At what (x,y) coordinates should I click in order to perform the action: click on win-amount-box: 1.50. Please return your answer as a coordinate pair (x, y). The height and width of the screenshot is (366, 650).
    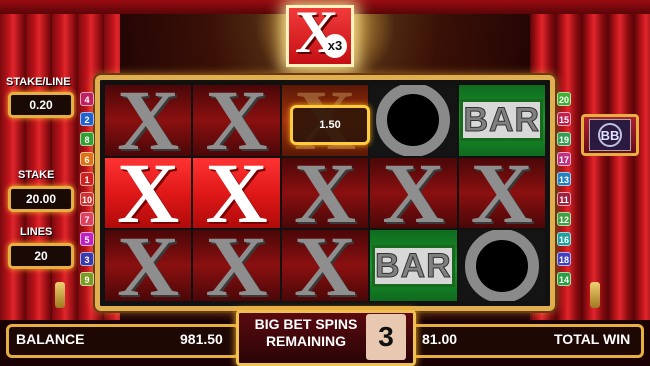
    Looking at the image, I should click on (330, 125).